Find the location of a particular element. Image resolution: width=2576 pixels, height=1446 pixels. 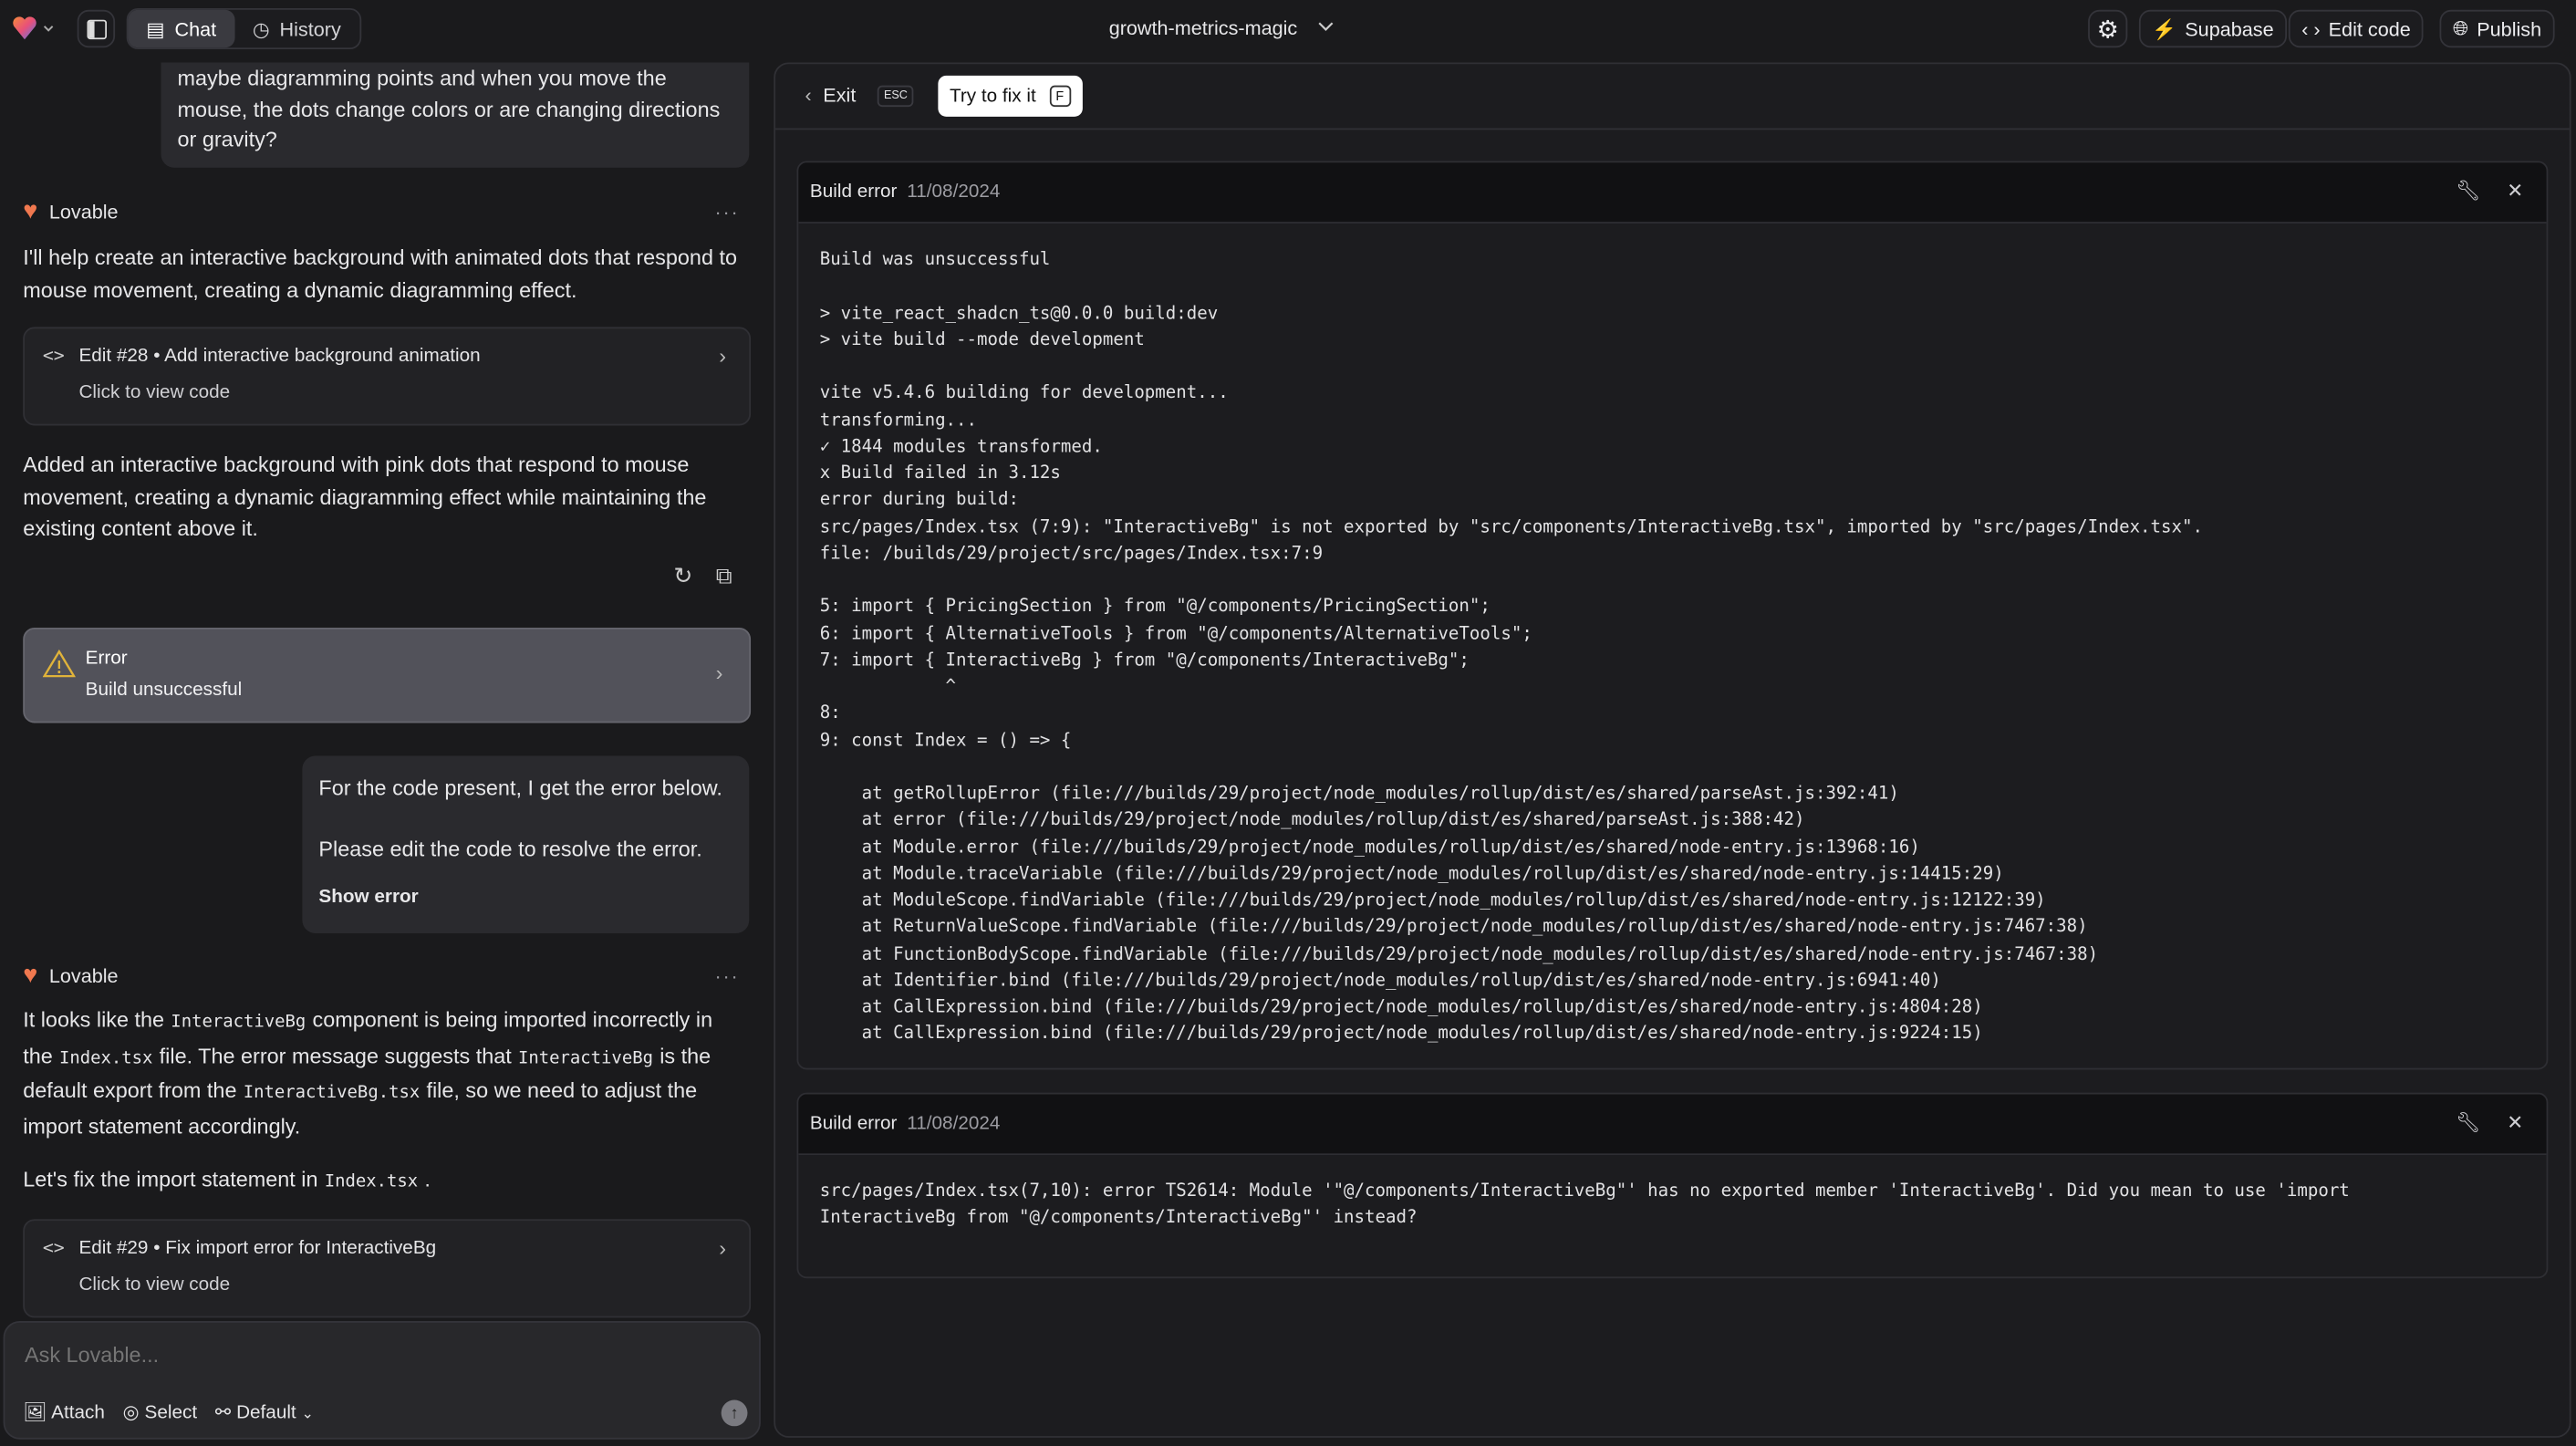

toggle-sidebar-button is located at coordinates (96, 29).